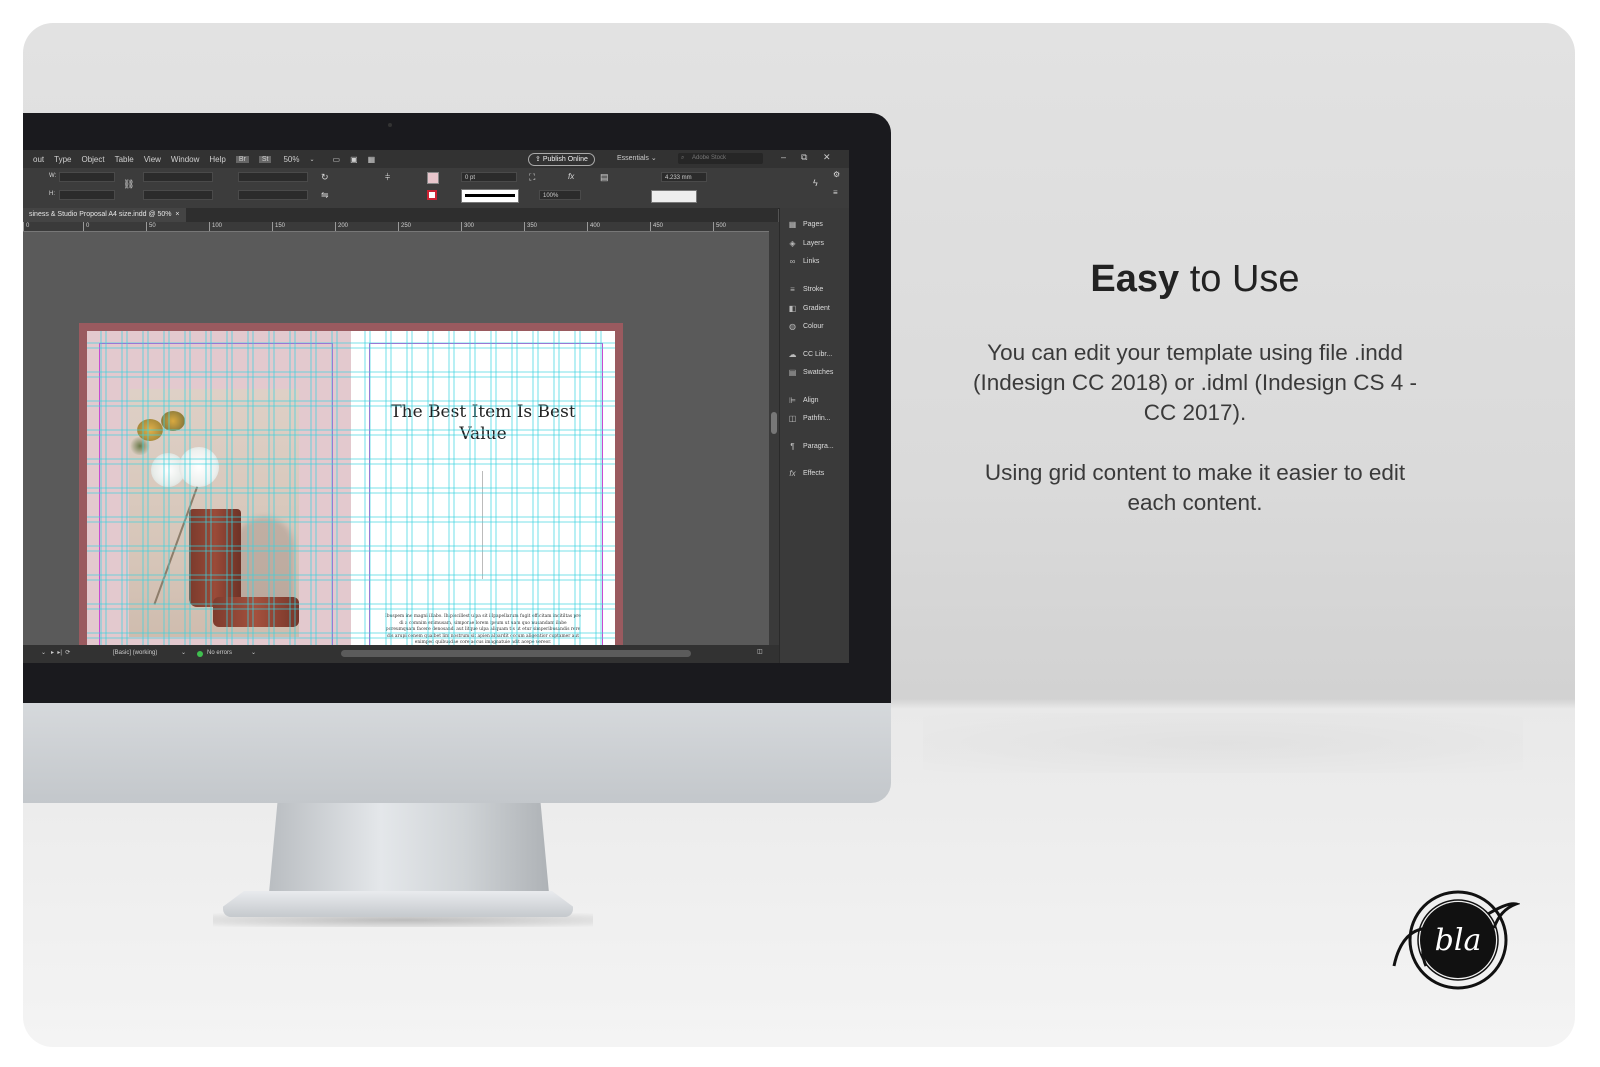 The image size is (1600, 1067). I want to click on desk-shadow, so click(1223, 743).